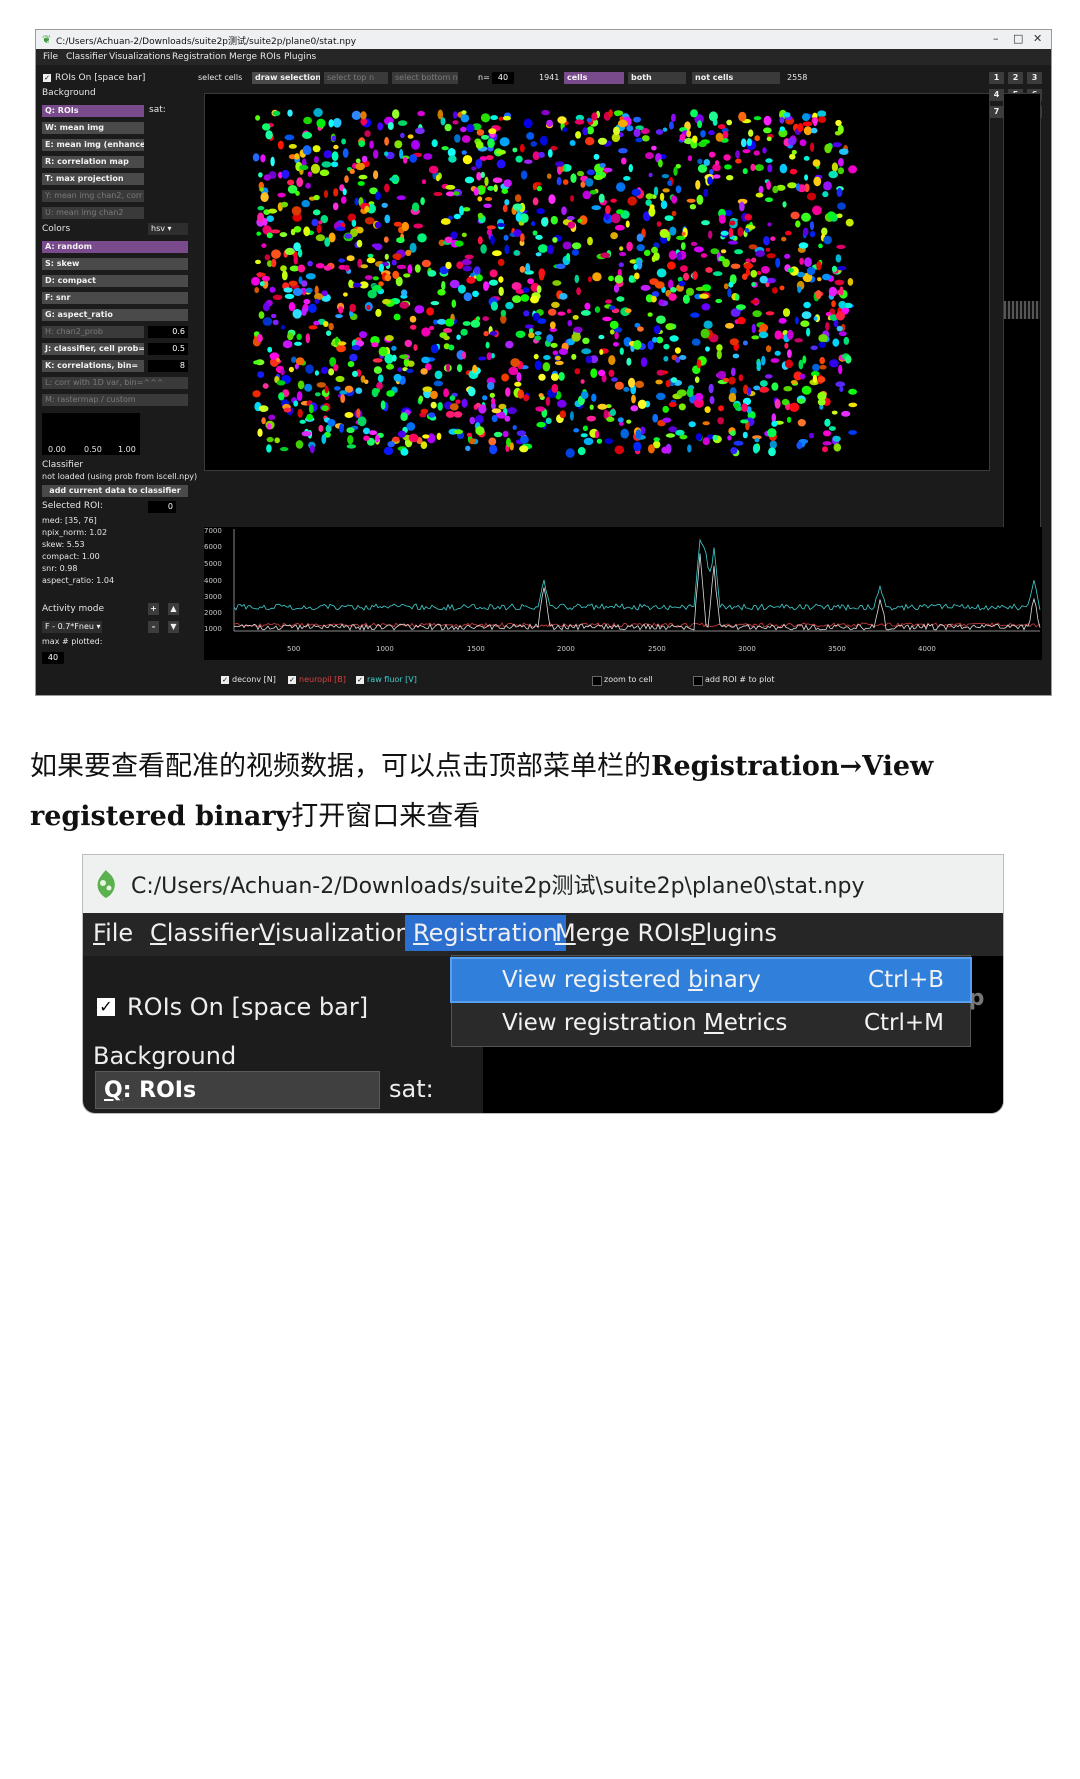  Describe the element at coordinates (356, 78) in the screenshot. I see `select-top-n-button: select top n` at that location.